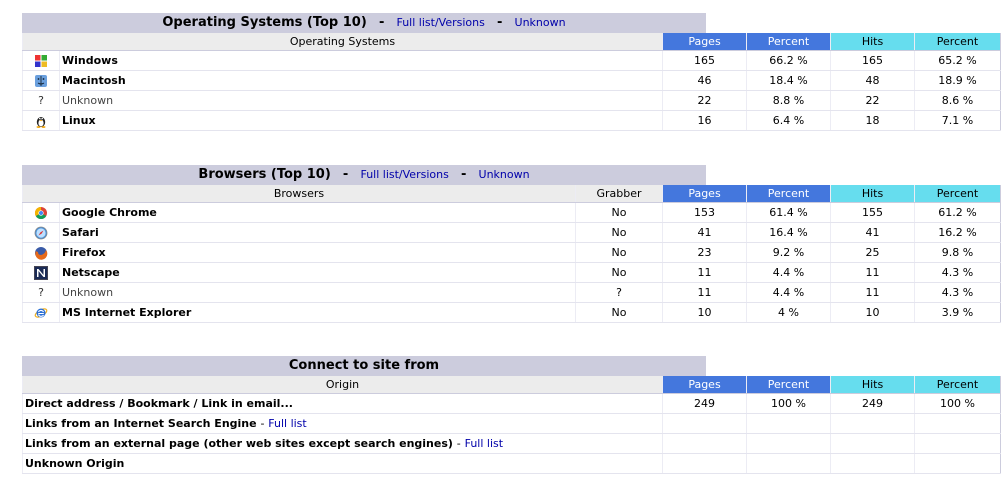 Image resolution: width=1005 pixels, height=497 pixels. I want to click on browser-pages: 41, so click(704, 232).